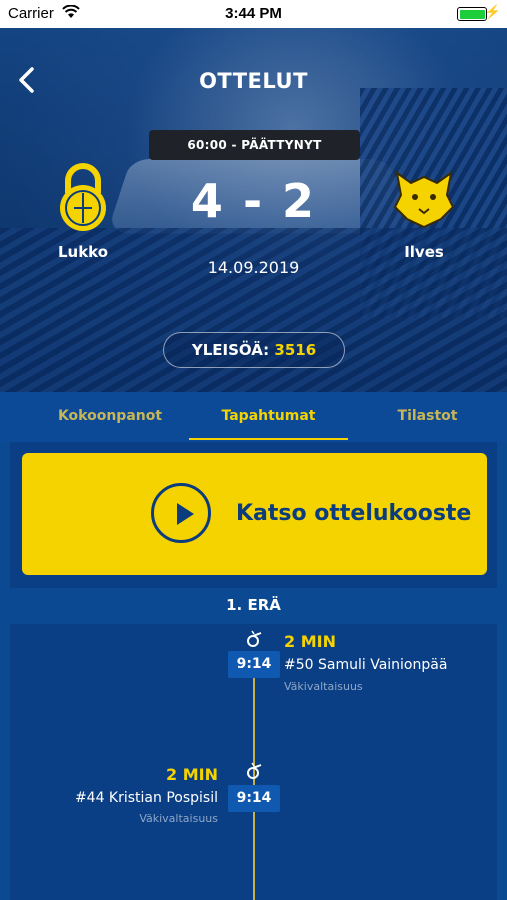  Describe the element at coordinates (110, 417) in the screenshot. I see `tab-kokoonpanot: Kokoonpanot` at that location.